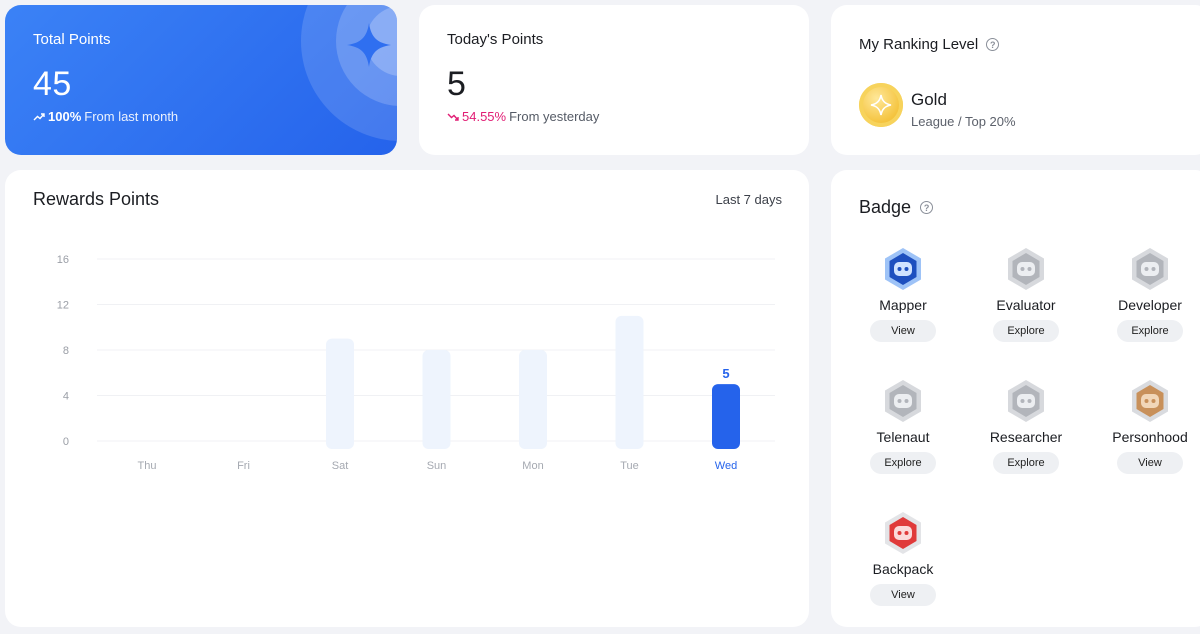 The image size is (1200, 634). Describe the element at coordinates (1150, 305) in the screenshot. I see `badge-name: Developer` at that location.